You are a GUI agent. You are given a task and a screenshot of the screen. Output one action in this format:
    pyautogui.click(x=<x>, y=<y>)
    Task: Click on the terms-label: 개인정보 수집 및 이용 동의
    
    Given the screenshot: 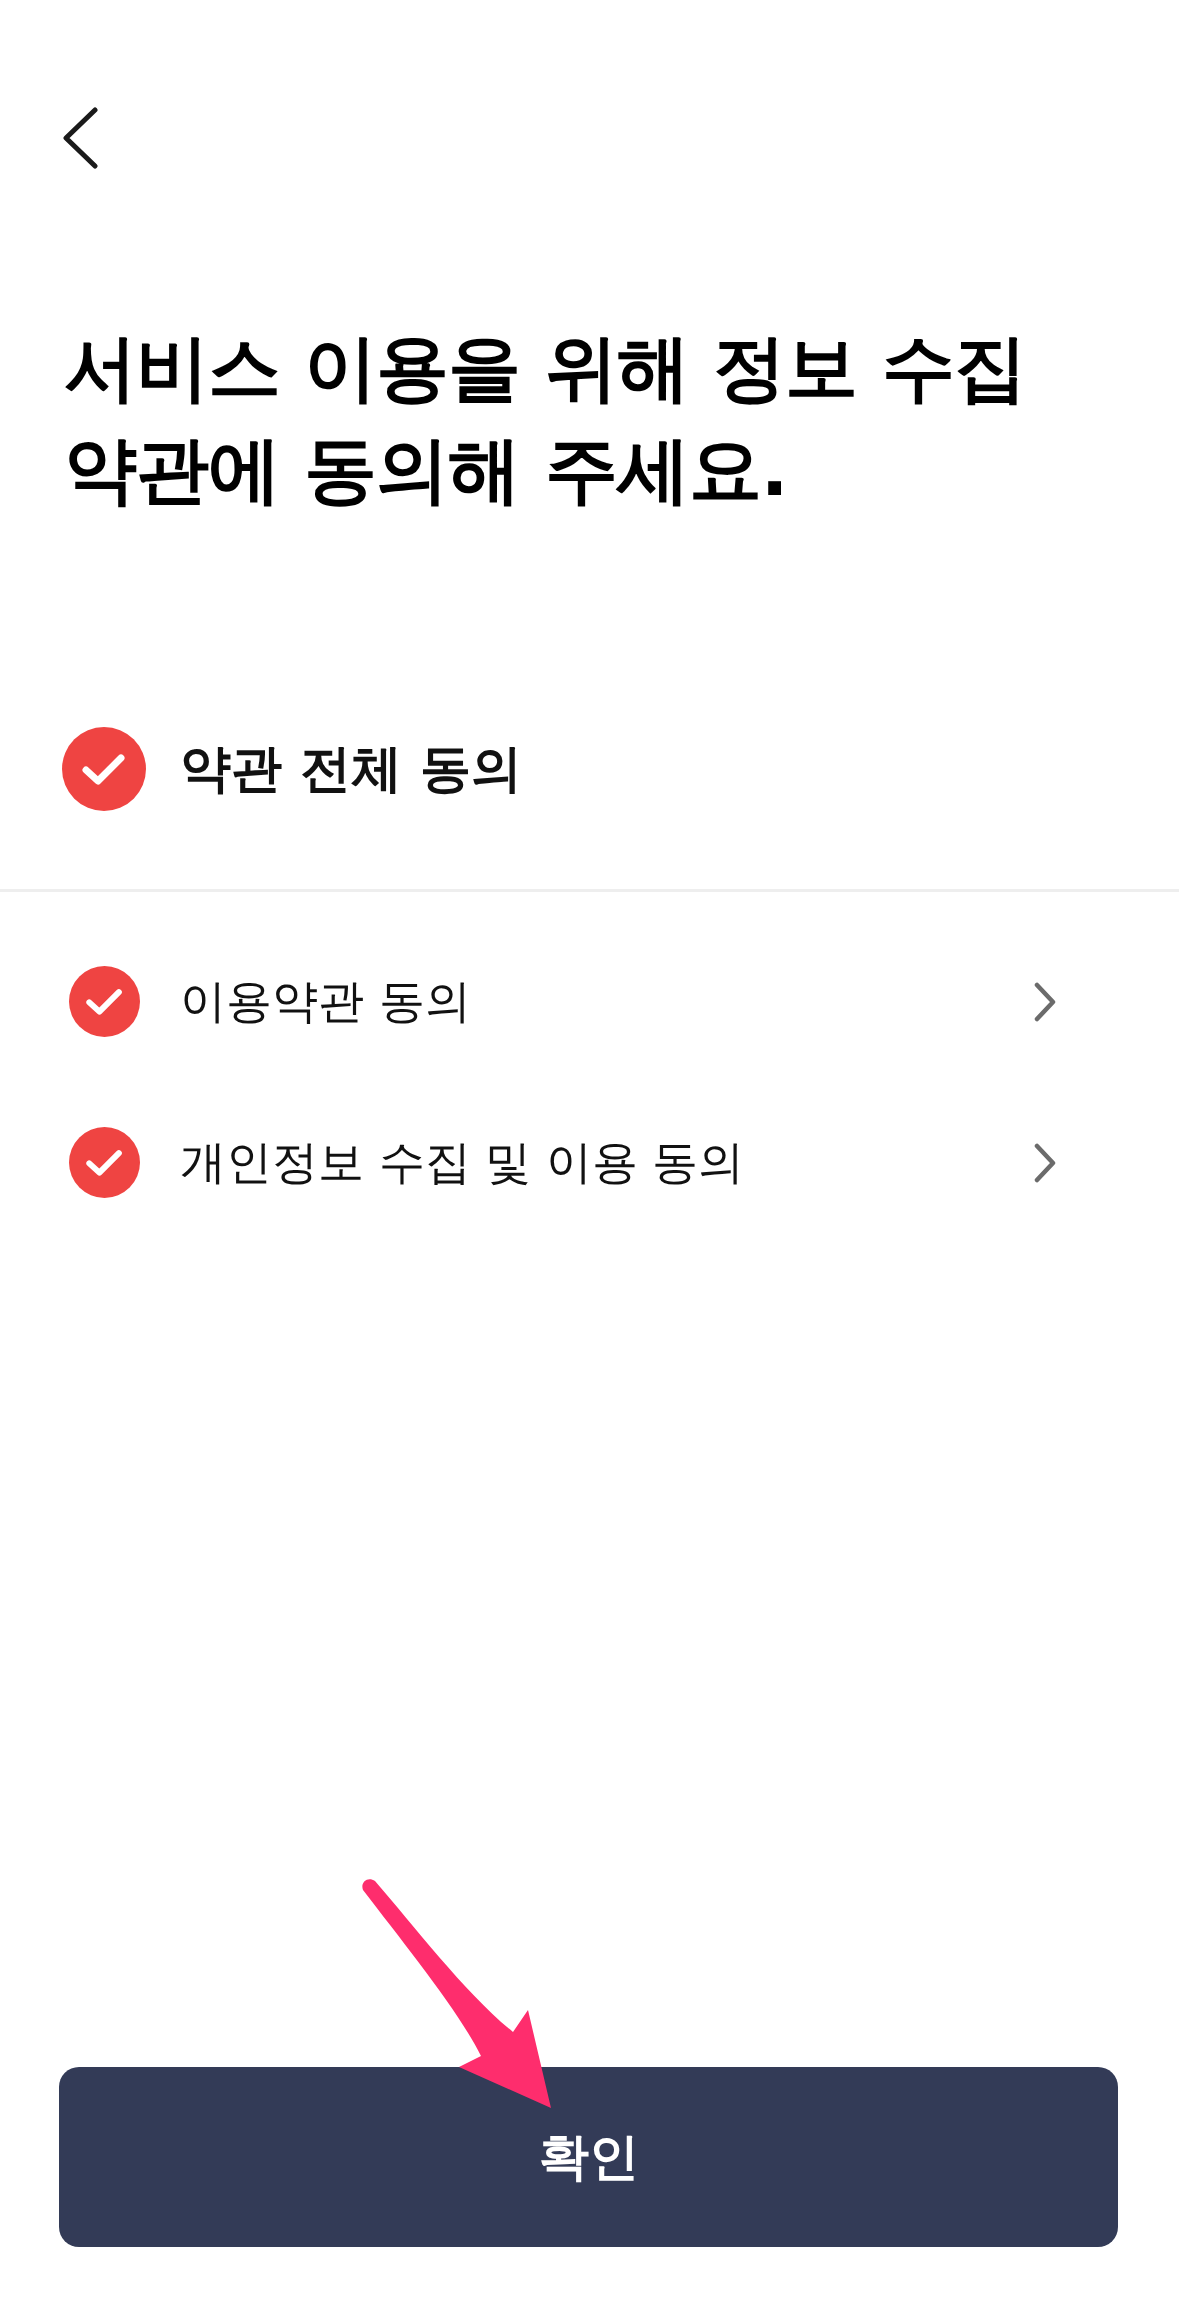 What is the action you would take?
    pyautogui.click(x=463, y=1162)
    